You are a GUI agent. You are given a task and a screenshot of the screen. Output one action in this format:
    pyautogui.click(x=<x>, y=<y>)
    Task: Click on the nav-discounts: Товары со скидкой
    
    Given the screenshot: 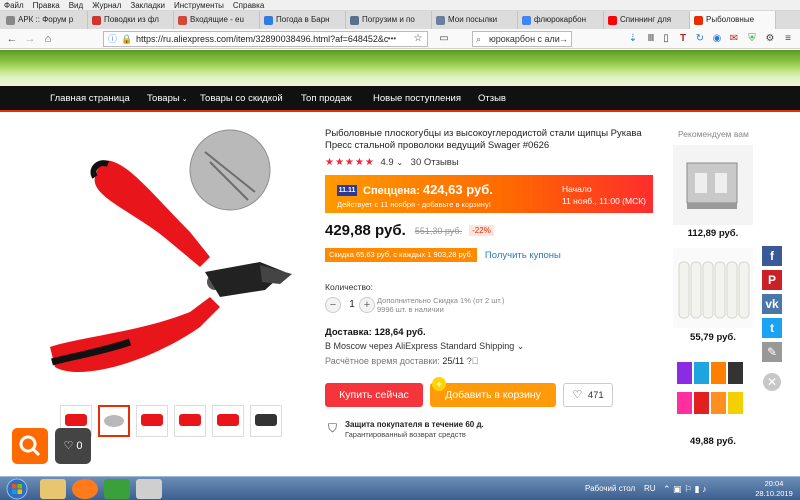 What is the action you would take?
    pyautogui.click(x=241, y=99)
    